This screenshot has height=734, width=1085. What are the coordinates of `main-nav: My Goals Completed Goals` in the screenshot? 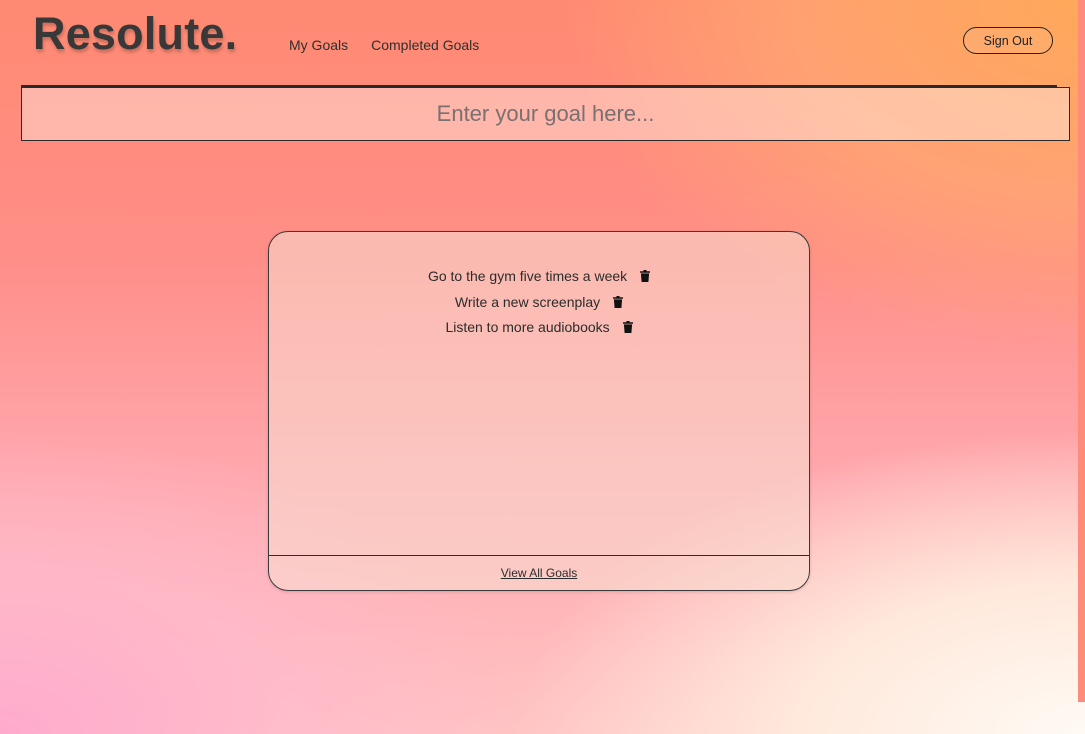 It's located at (384, 45).